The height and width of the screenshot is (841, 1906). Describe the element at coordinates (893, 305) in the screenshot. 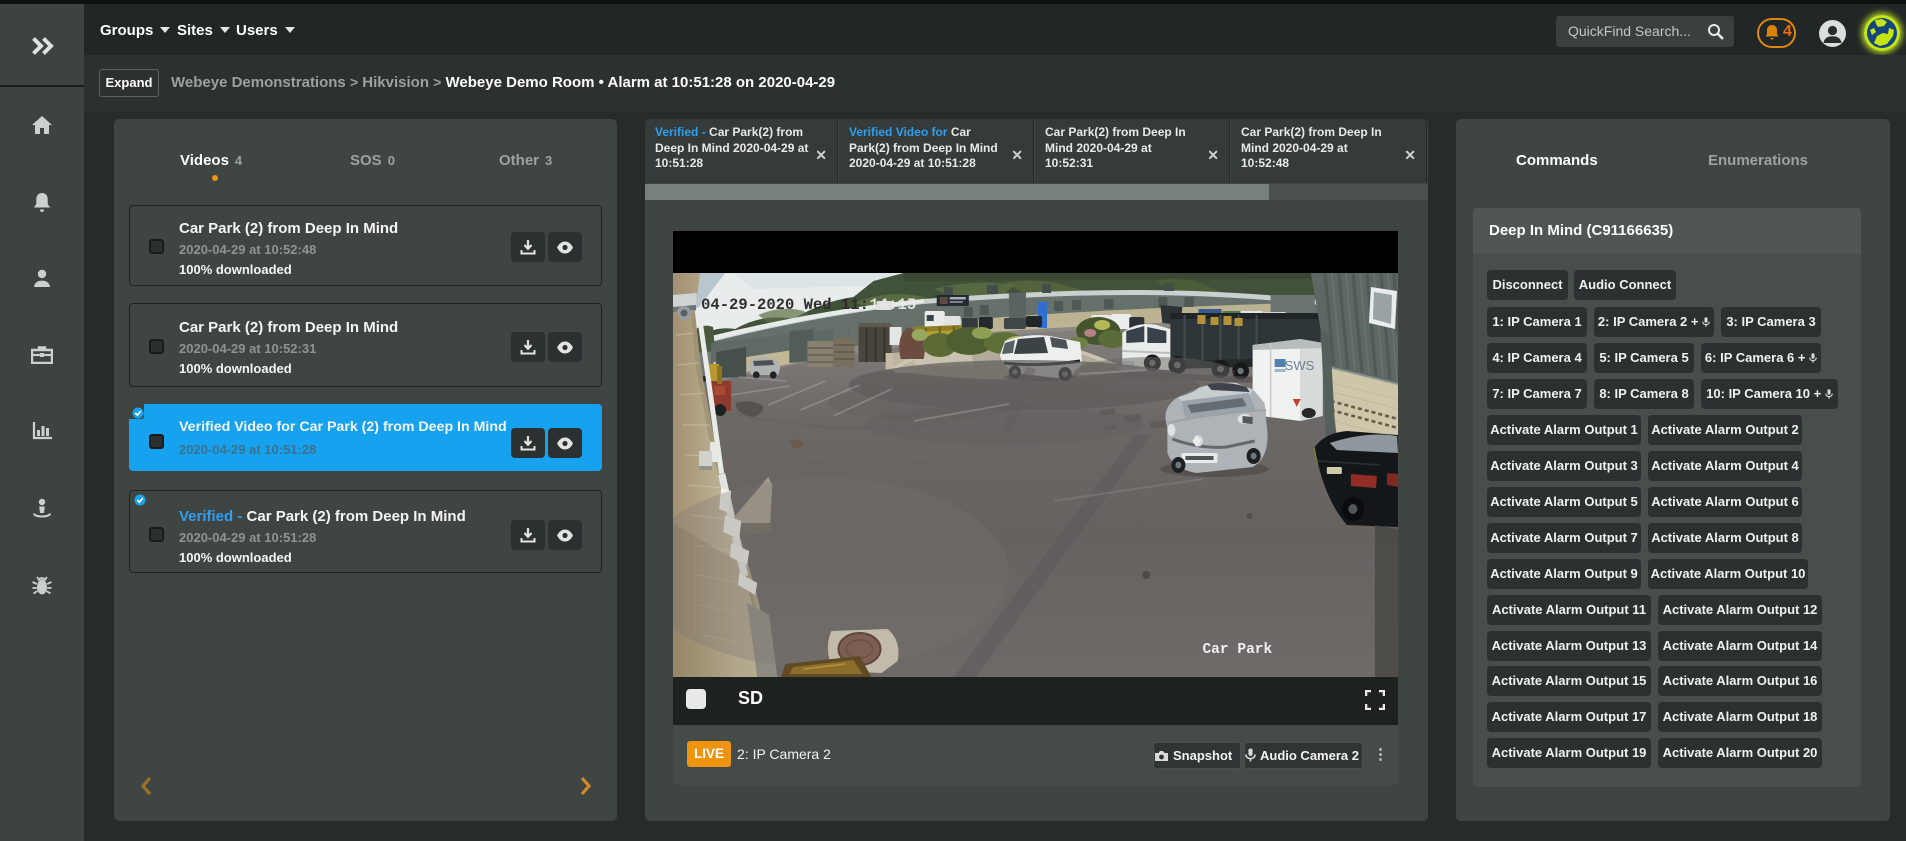

I see `svg-text: 14:15` at that location.